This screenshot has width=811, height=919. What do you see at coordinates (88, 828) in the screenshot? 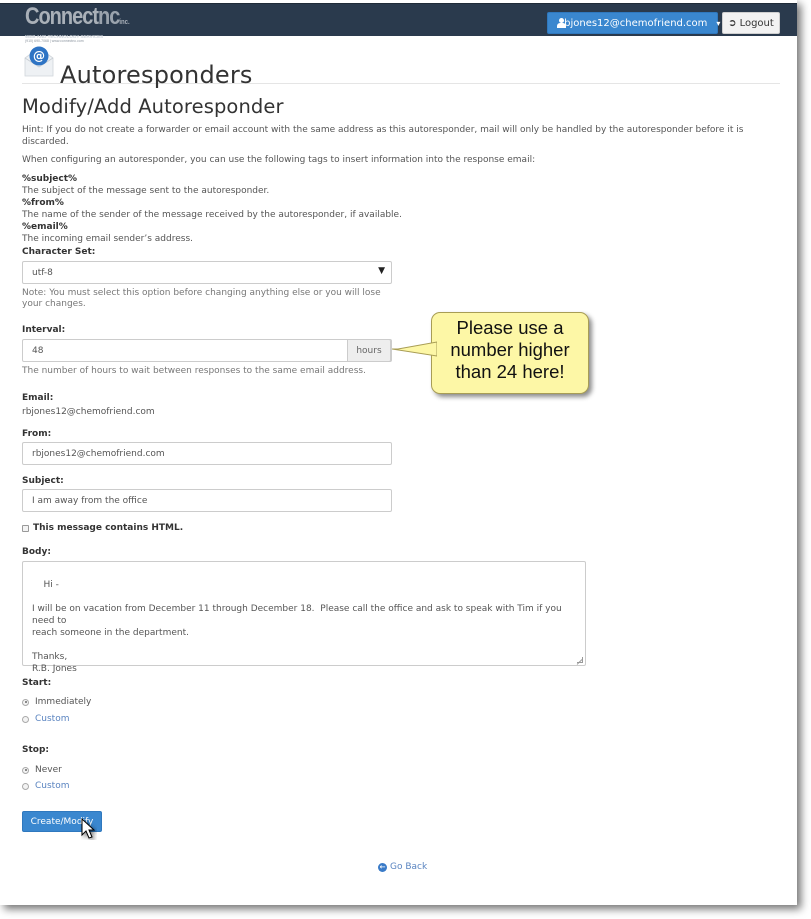
I see `mouse-pointer-icon` at bounding box center [88, 828].